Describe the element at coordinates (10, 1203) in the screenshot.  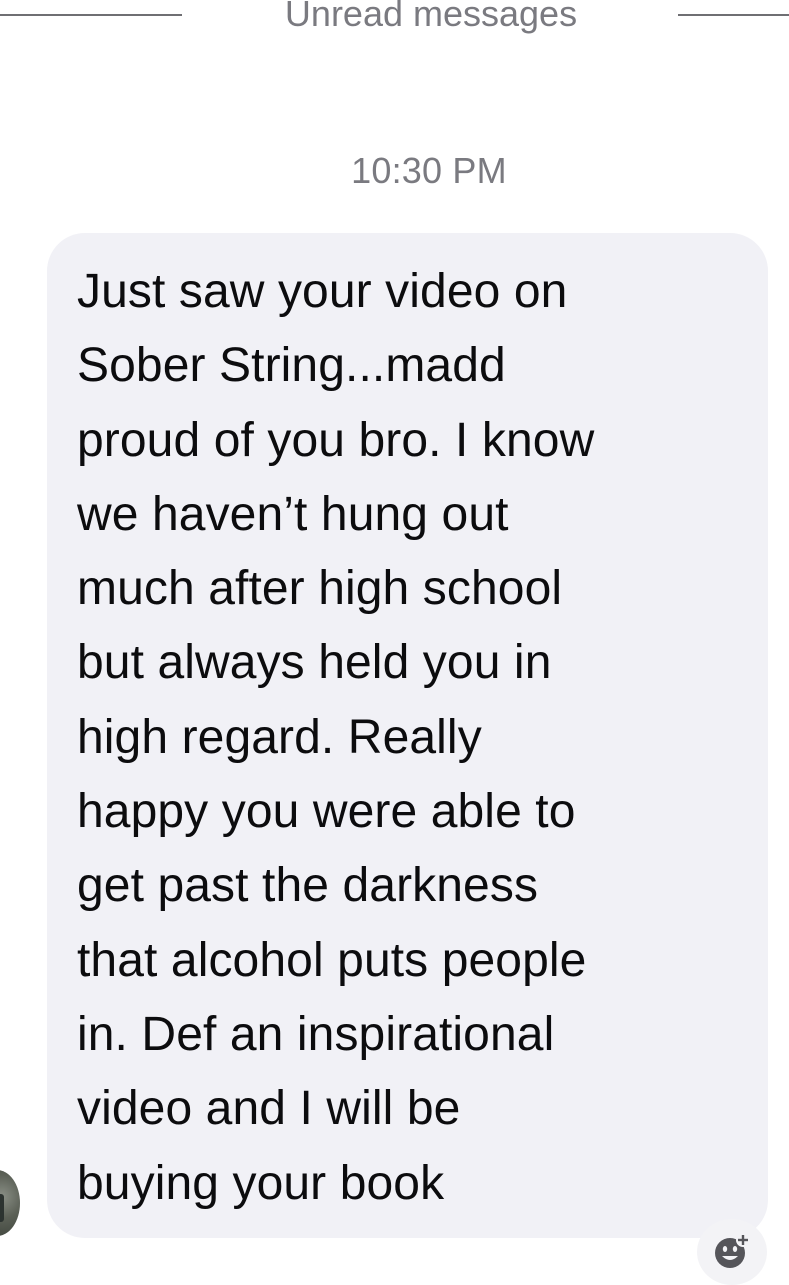
I see `sender-avatar` at that location.